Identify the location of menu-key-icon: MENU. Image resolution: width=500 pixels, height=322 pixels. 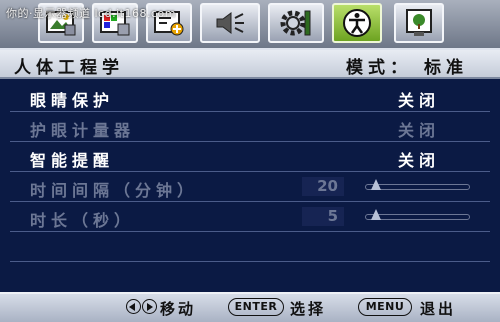
(385, 307).